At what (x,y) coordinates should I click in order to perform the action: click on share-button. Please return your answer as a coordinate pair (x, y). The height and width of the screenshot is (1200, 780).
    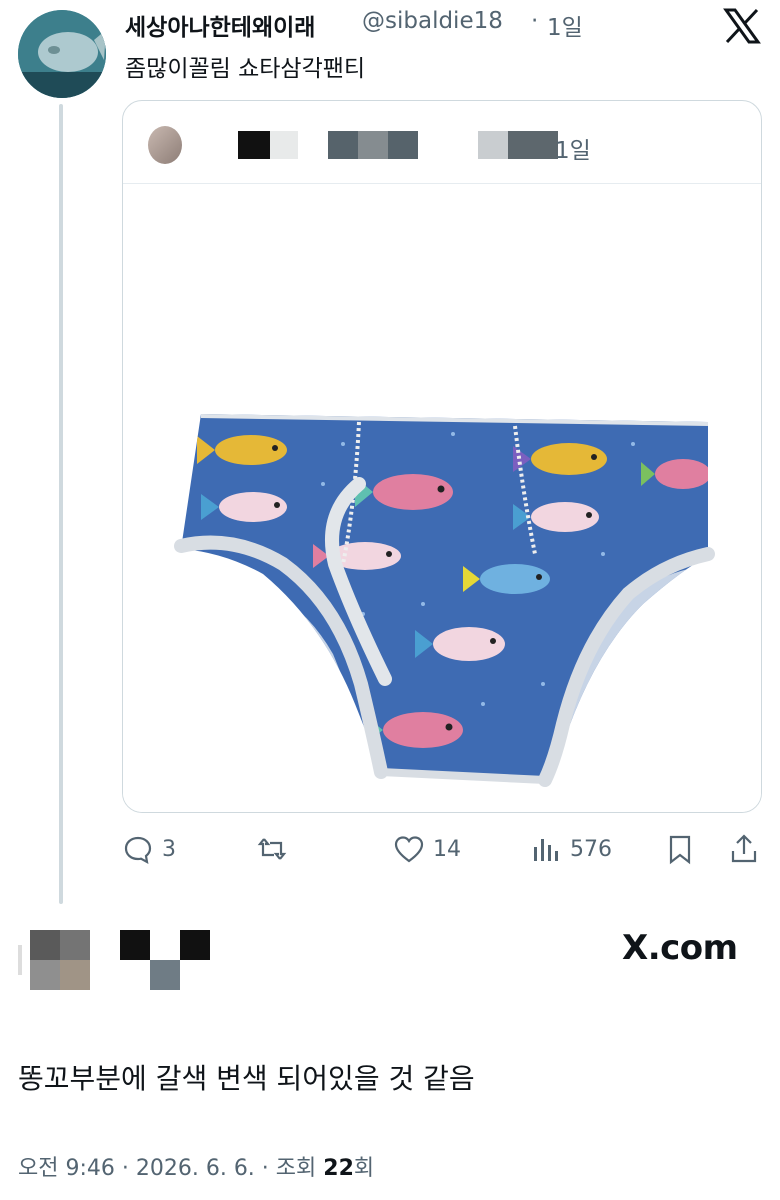
    Looking at the image, I should click on (744, 849).